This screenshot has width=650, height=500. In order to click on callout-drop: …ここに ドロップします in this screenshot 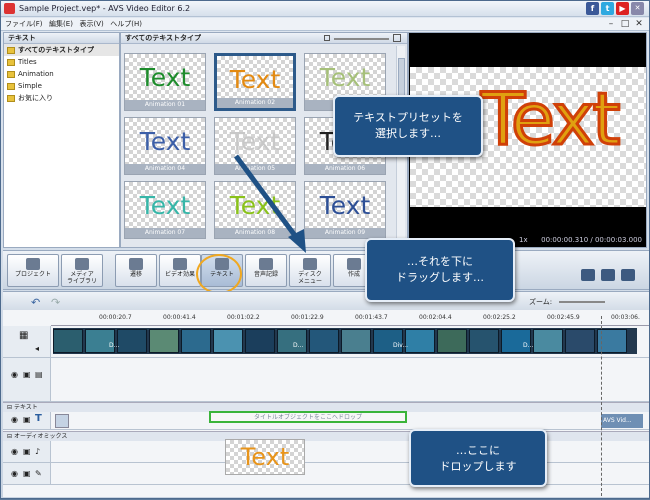, I will do `click(478, 458)`.